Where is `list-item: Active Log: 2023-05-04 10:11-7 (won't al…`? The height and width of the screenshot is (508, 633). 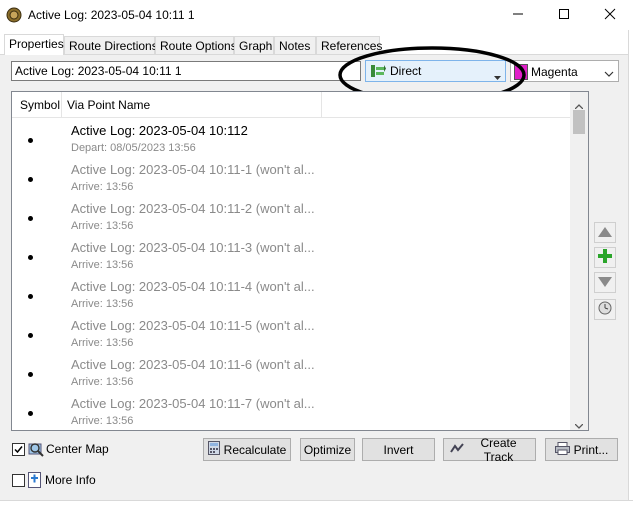
list-item: Active Log: 2023-05-04 10:11-7 (won't al… is located at coordinates (291, 412).